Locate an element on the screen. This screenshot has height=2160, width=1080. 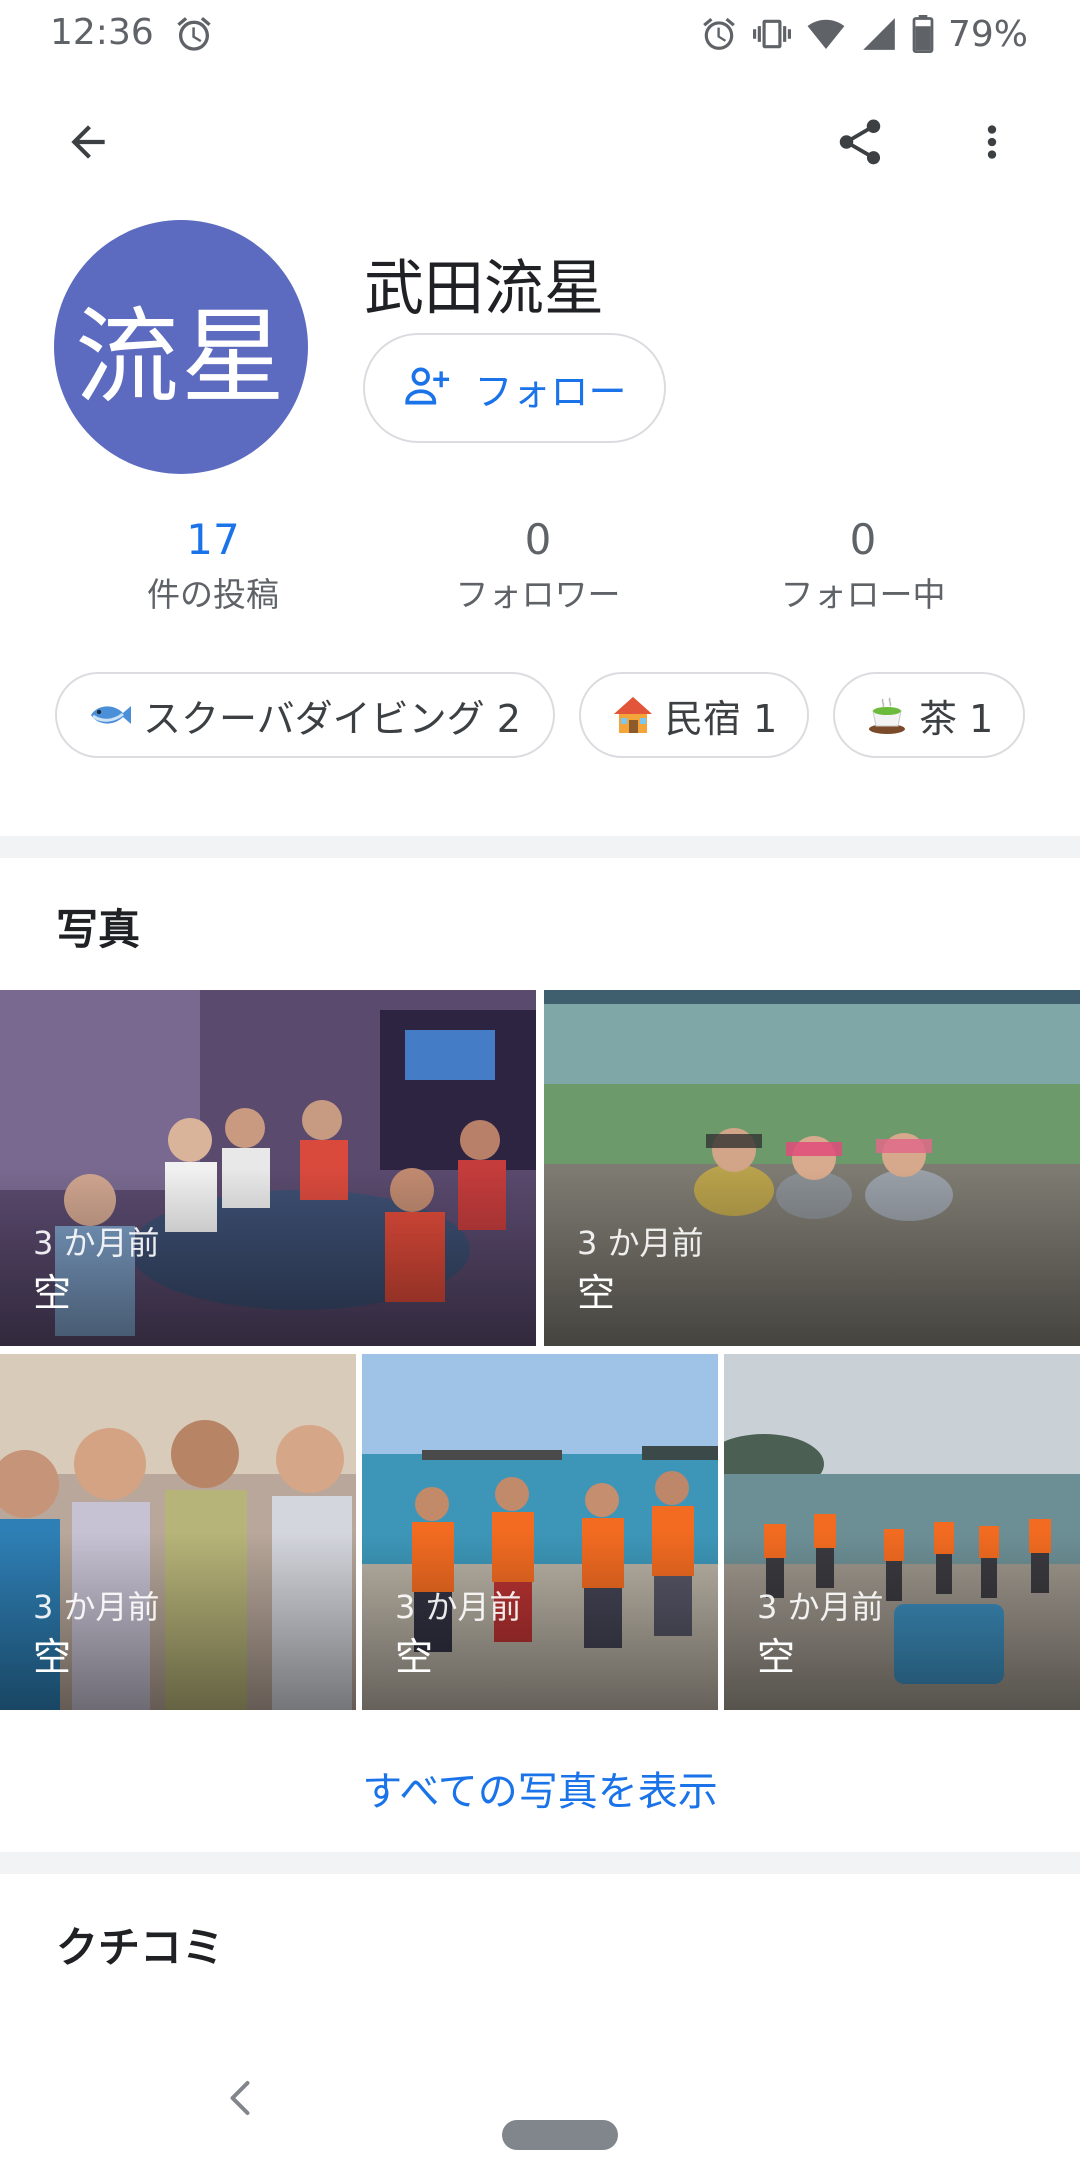
stat-posts: 17 件の投稿 is located at coordinates (213, 565).